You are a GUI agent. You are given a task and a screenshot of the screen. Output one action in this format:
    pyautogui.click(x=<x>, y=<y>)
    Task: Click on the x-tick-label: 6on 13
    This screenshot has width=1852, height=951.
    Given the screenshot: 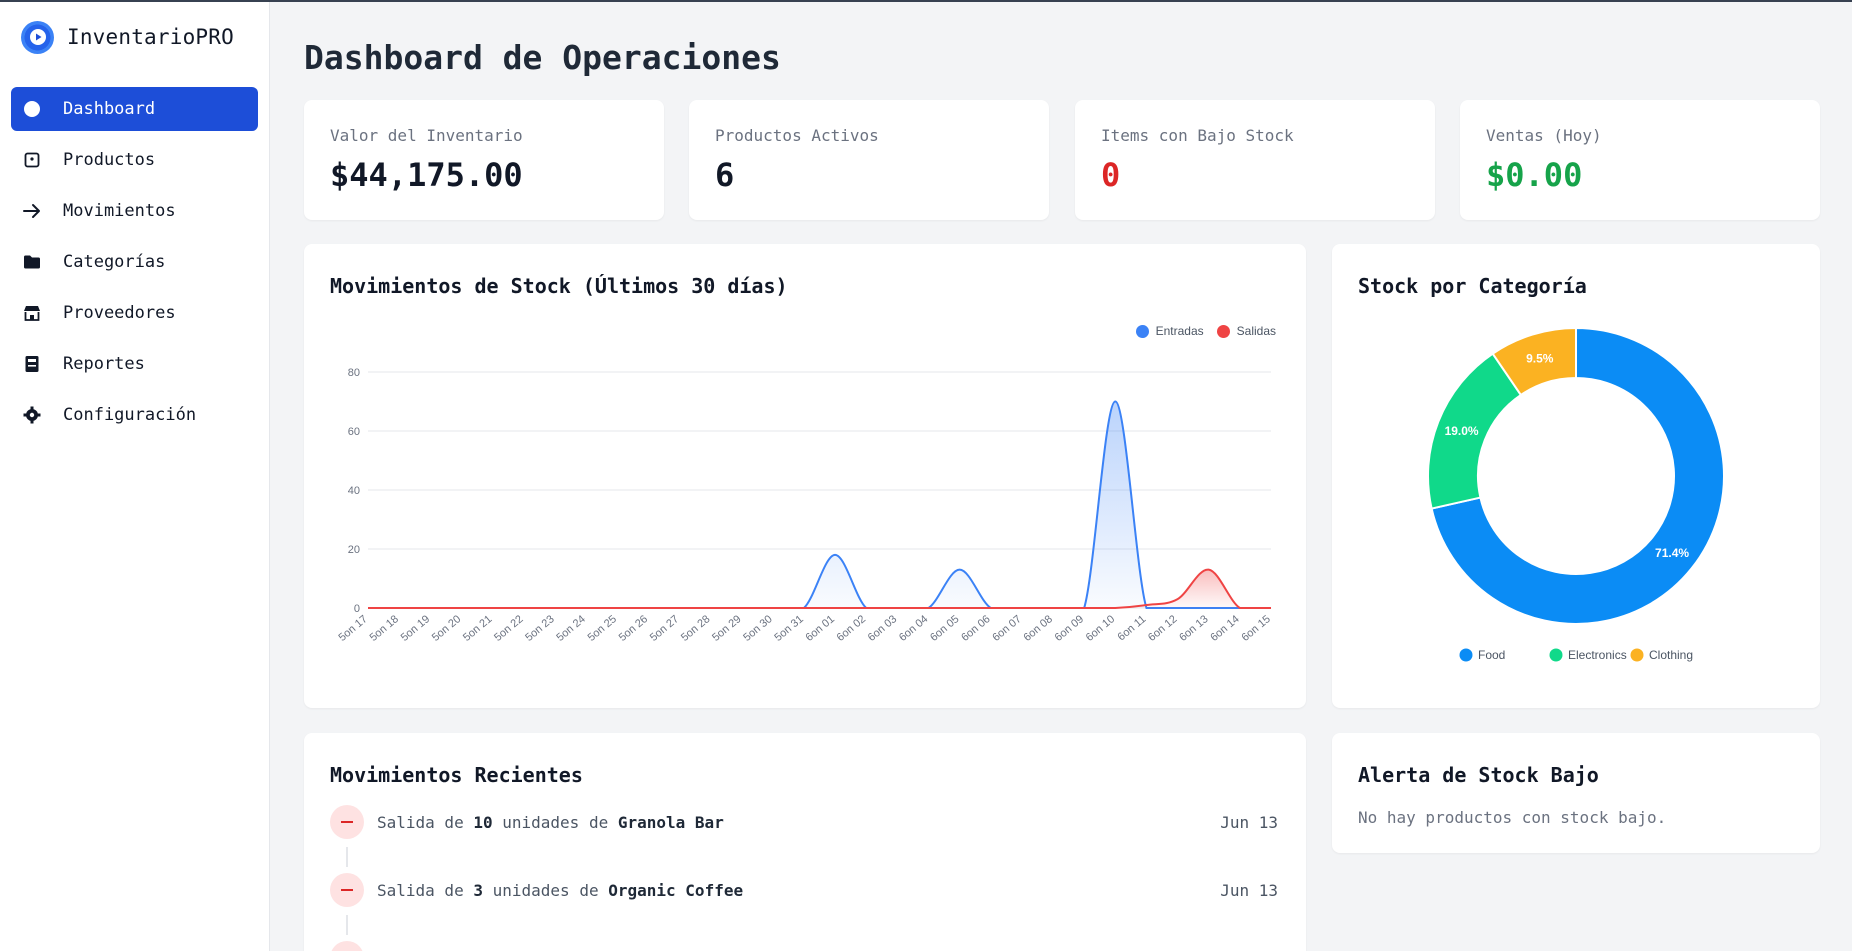 What is the action you would take?
    pyautogui.click(x=1193, y=628)
    